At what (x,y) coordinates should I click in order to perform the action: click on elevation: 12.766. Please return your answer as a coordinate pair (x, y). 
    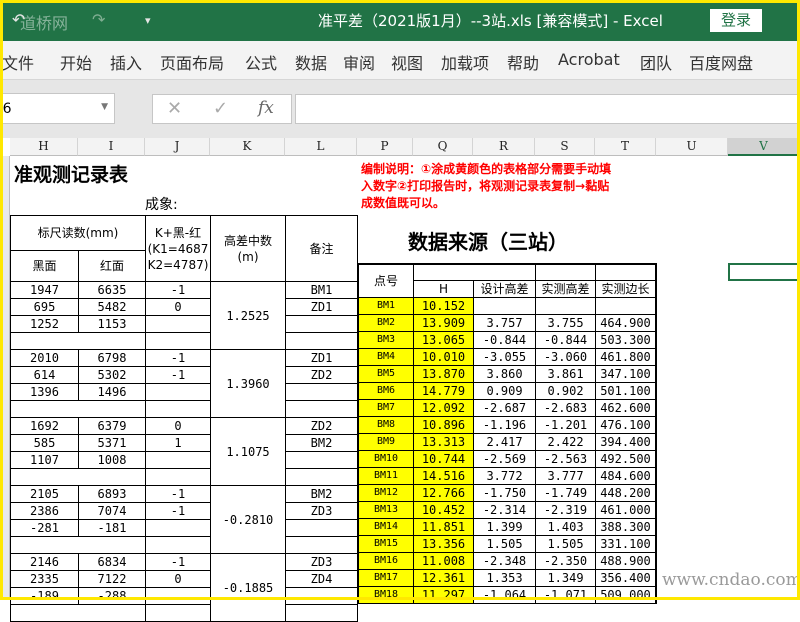
    Looking at the image, I should click on (443, 493).